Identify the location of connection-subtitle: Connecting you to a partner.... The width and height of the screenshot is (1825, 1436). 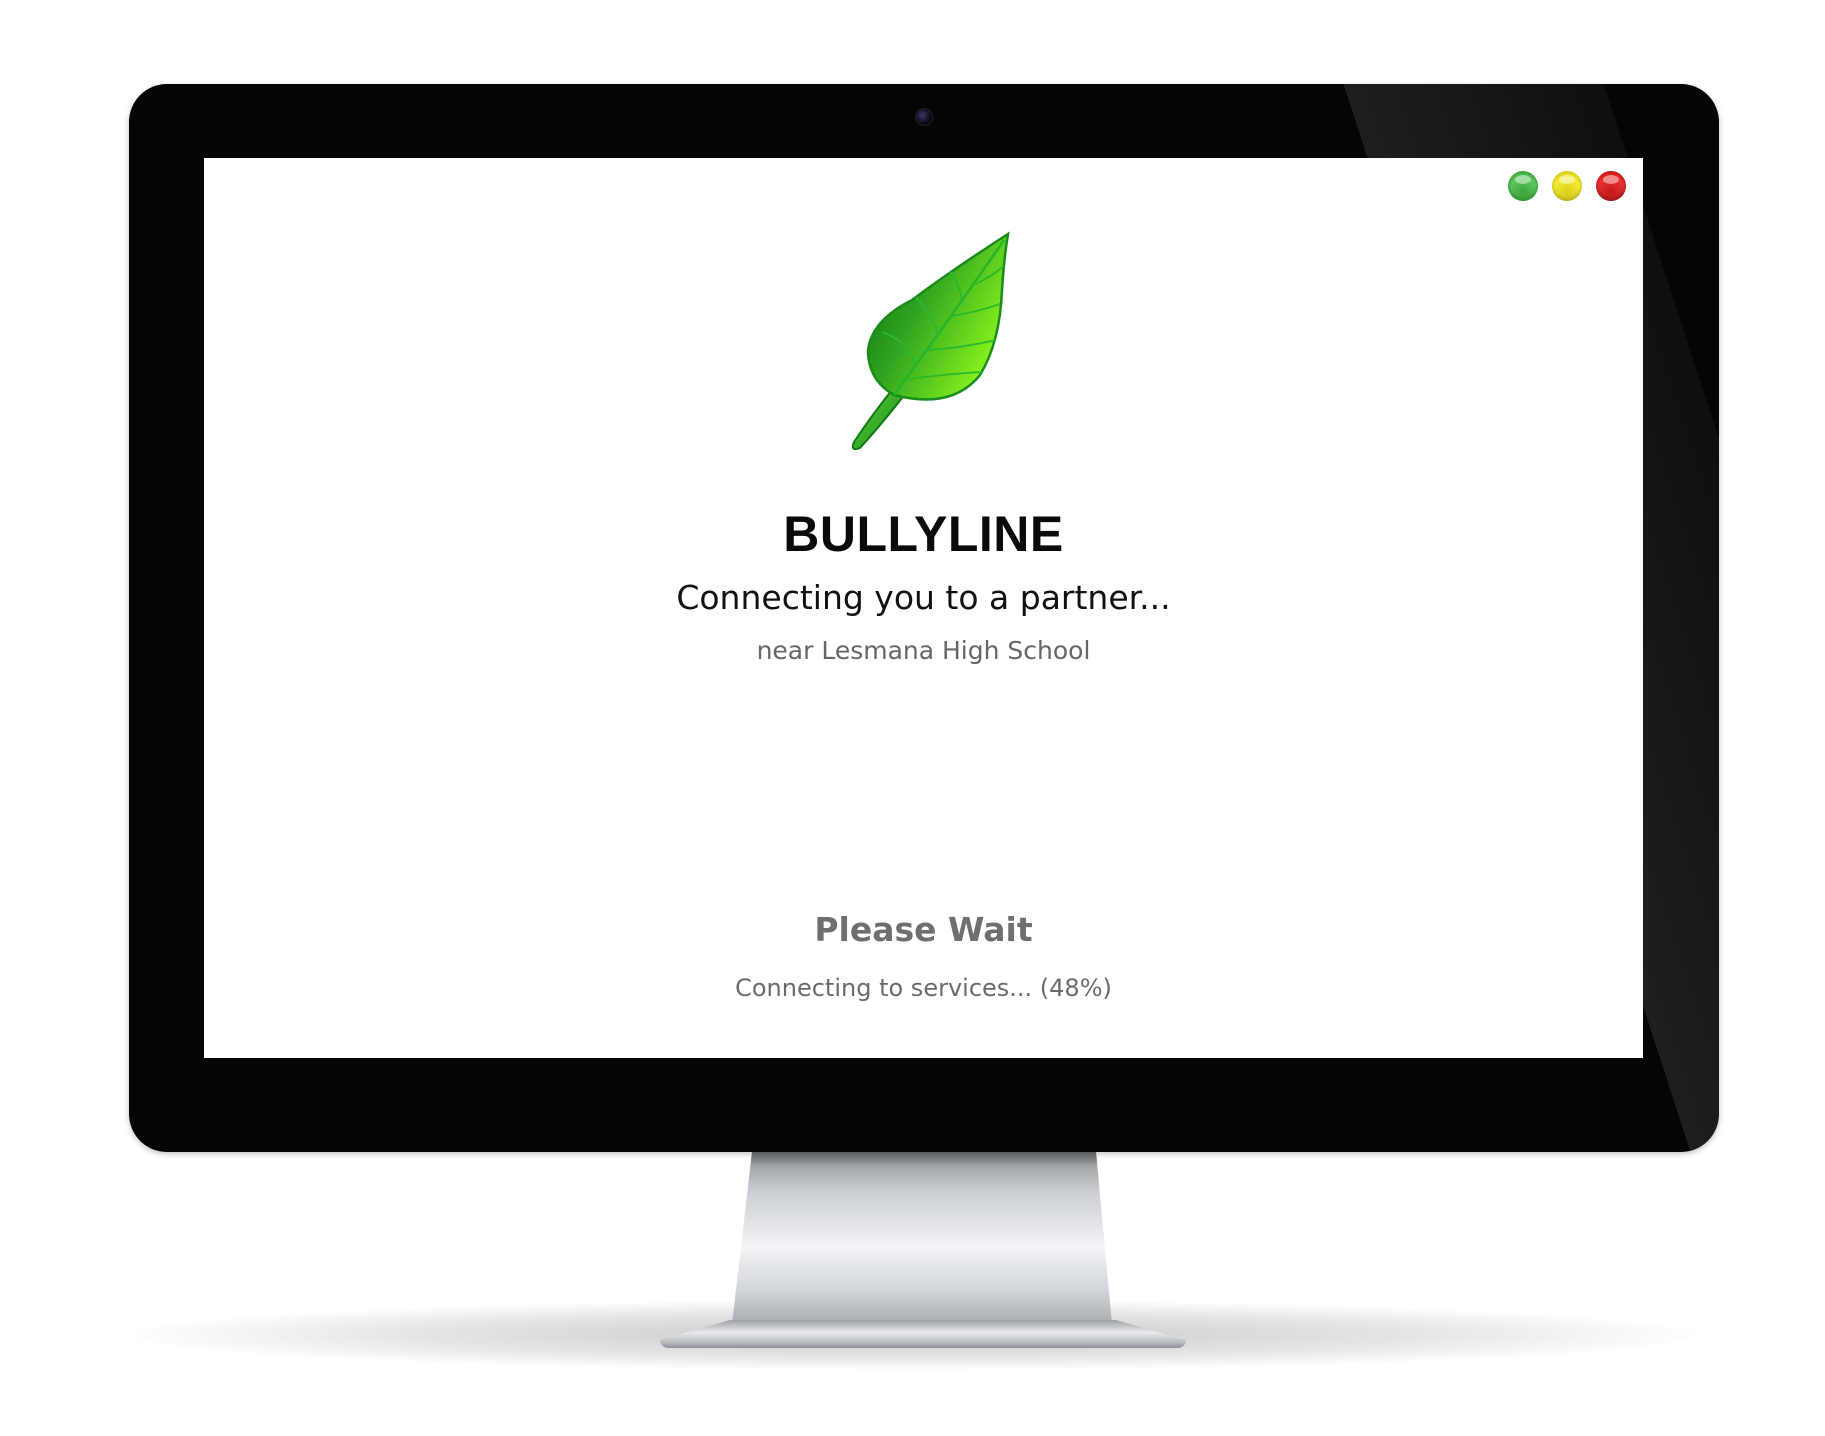
(923, 597).